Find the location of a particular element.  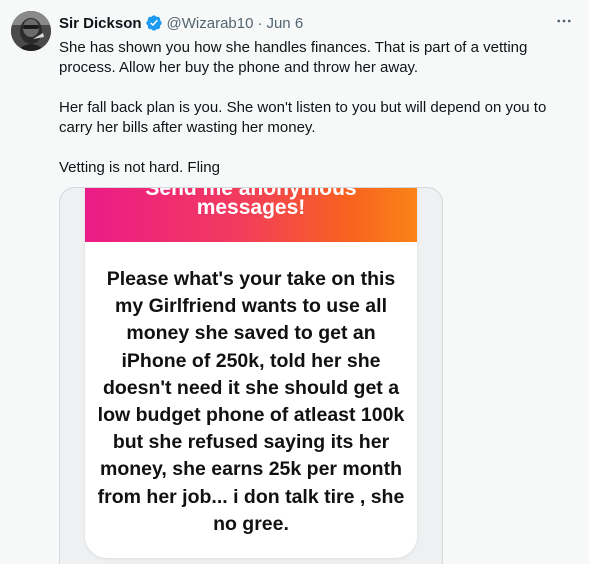

author-avatar is located at coordinates (31, 31).